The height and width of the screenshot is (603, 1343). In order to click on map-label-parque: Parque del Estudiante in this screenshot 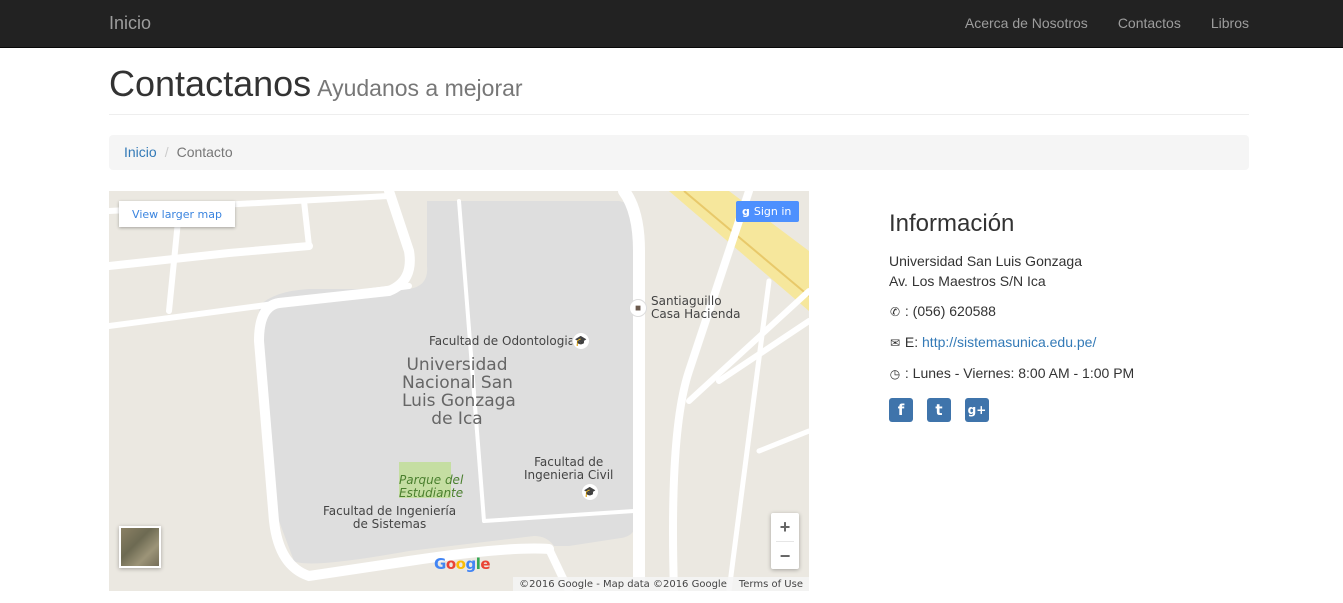, I will do `click(431, 486)`.